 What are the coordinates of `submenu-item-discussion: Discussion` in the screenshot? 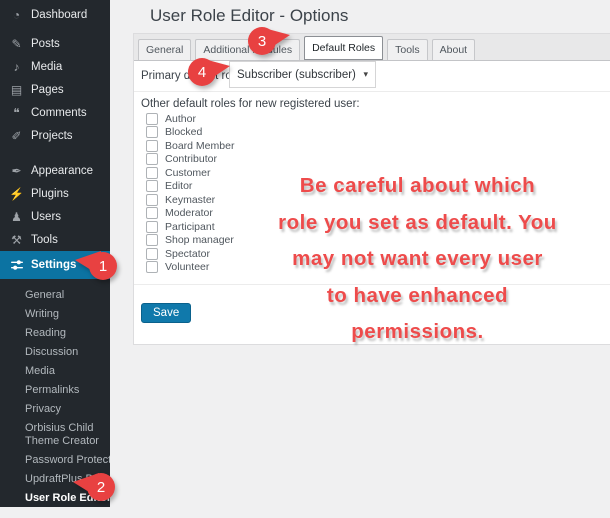 It's located at (55, 352).